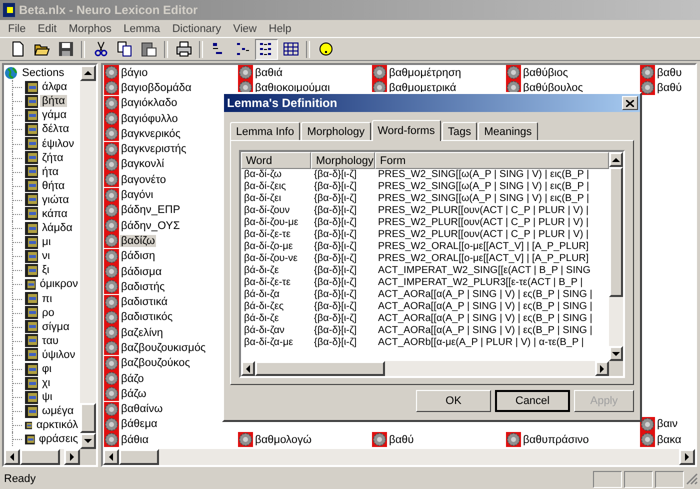 This screenshot has height=489, width=700. What do you see at coordinates (132, 378) in the screenshot?
I see `lemma-item: βάζο` at bounding box center [132, 378].